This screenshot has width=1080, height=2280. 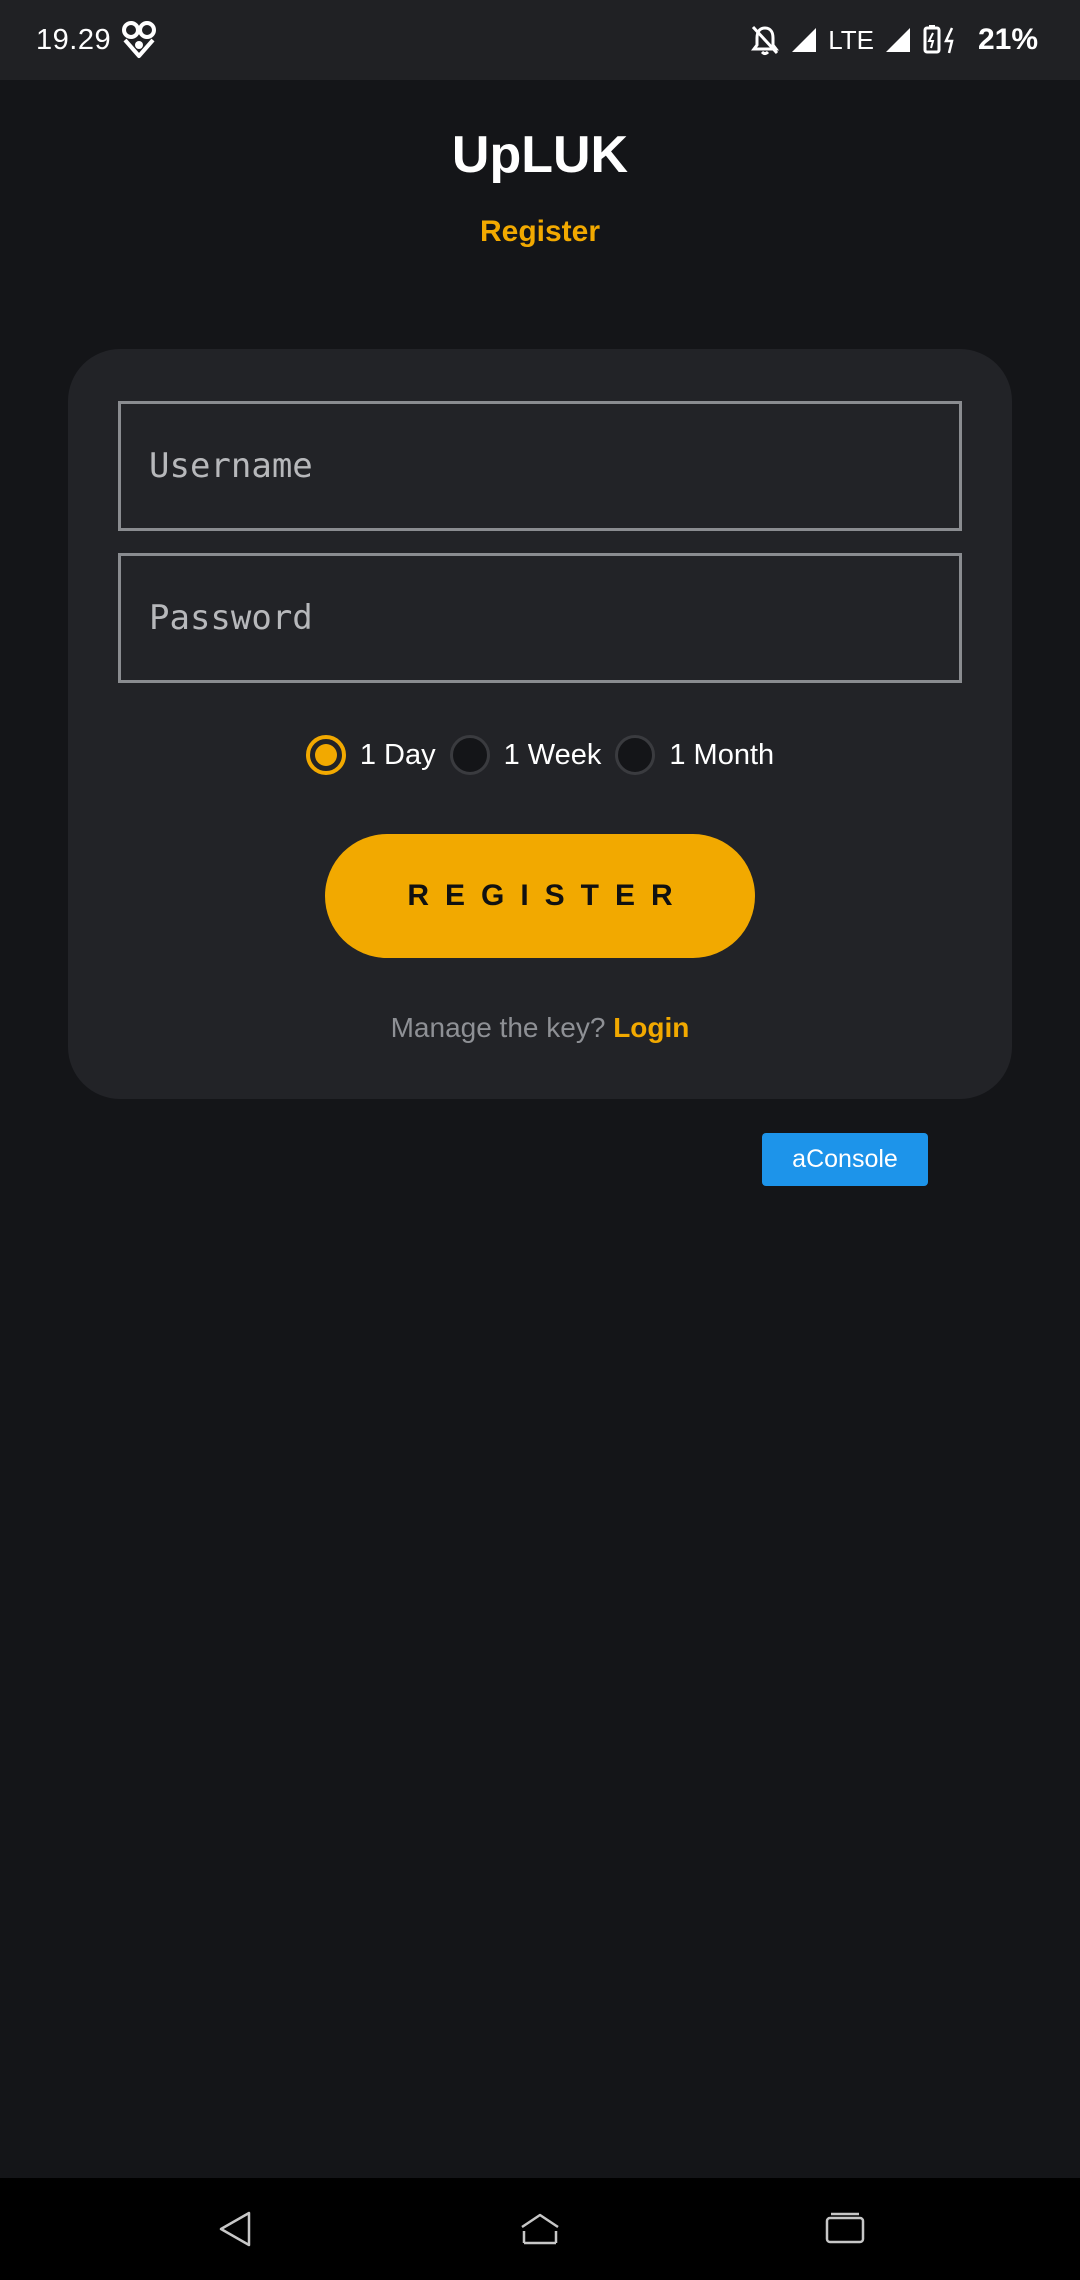 I want to click on signal-icon, so click(x=804, y=40).